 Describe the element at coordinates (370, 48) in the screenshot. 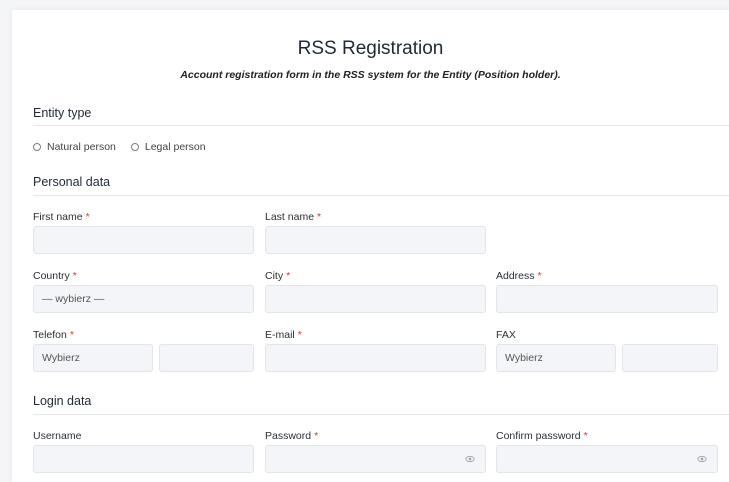

I see `page-title: RSS Registration` at that location.